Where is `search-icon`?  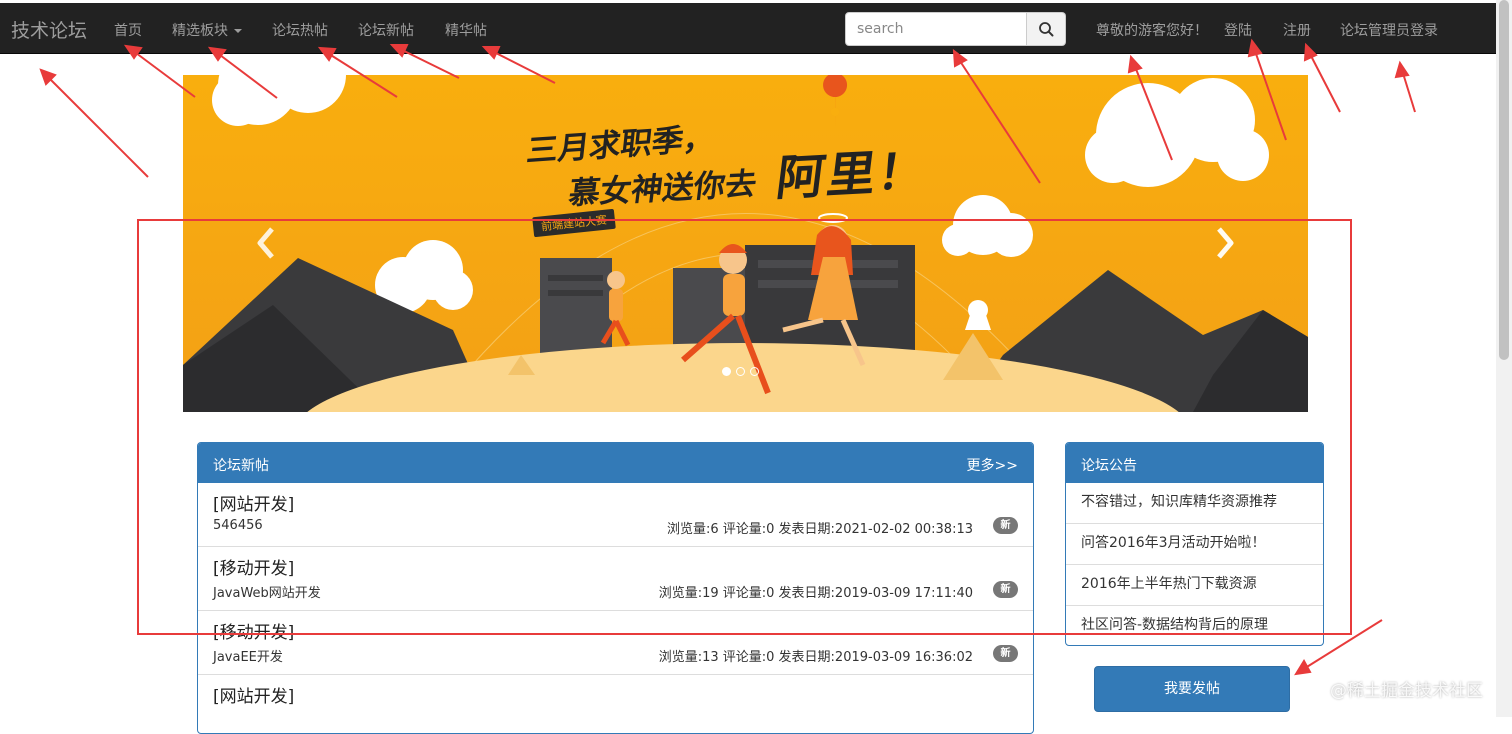
search-icon is located at coordinates (1046, 29).